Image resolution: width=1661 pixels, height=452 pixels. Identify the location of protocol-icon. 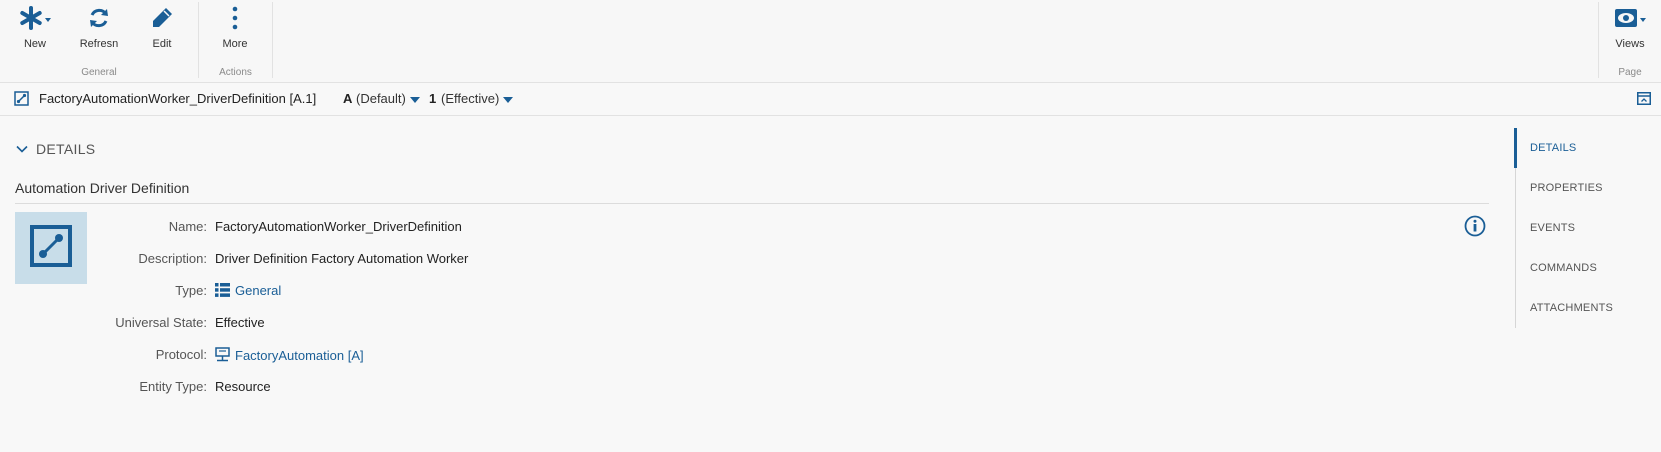
(222, 356).